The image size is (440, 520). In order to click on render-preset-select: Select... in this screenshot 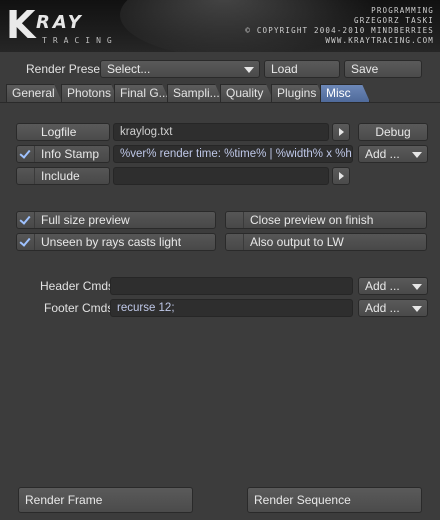, I will do `click(180, 69)`.